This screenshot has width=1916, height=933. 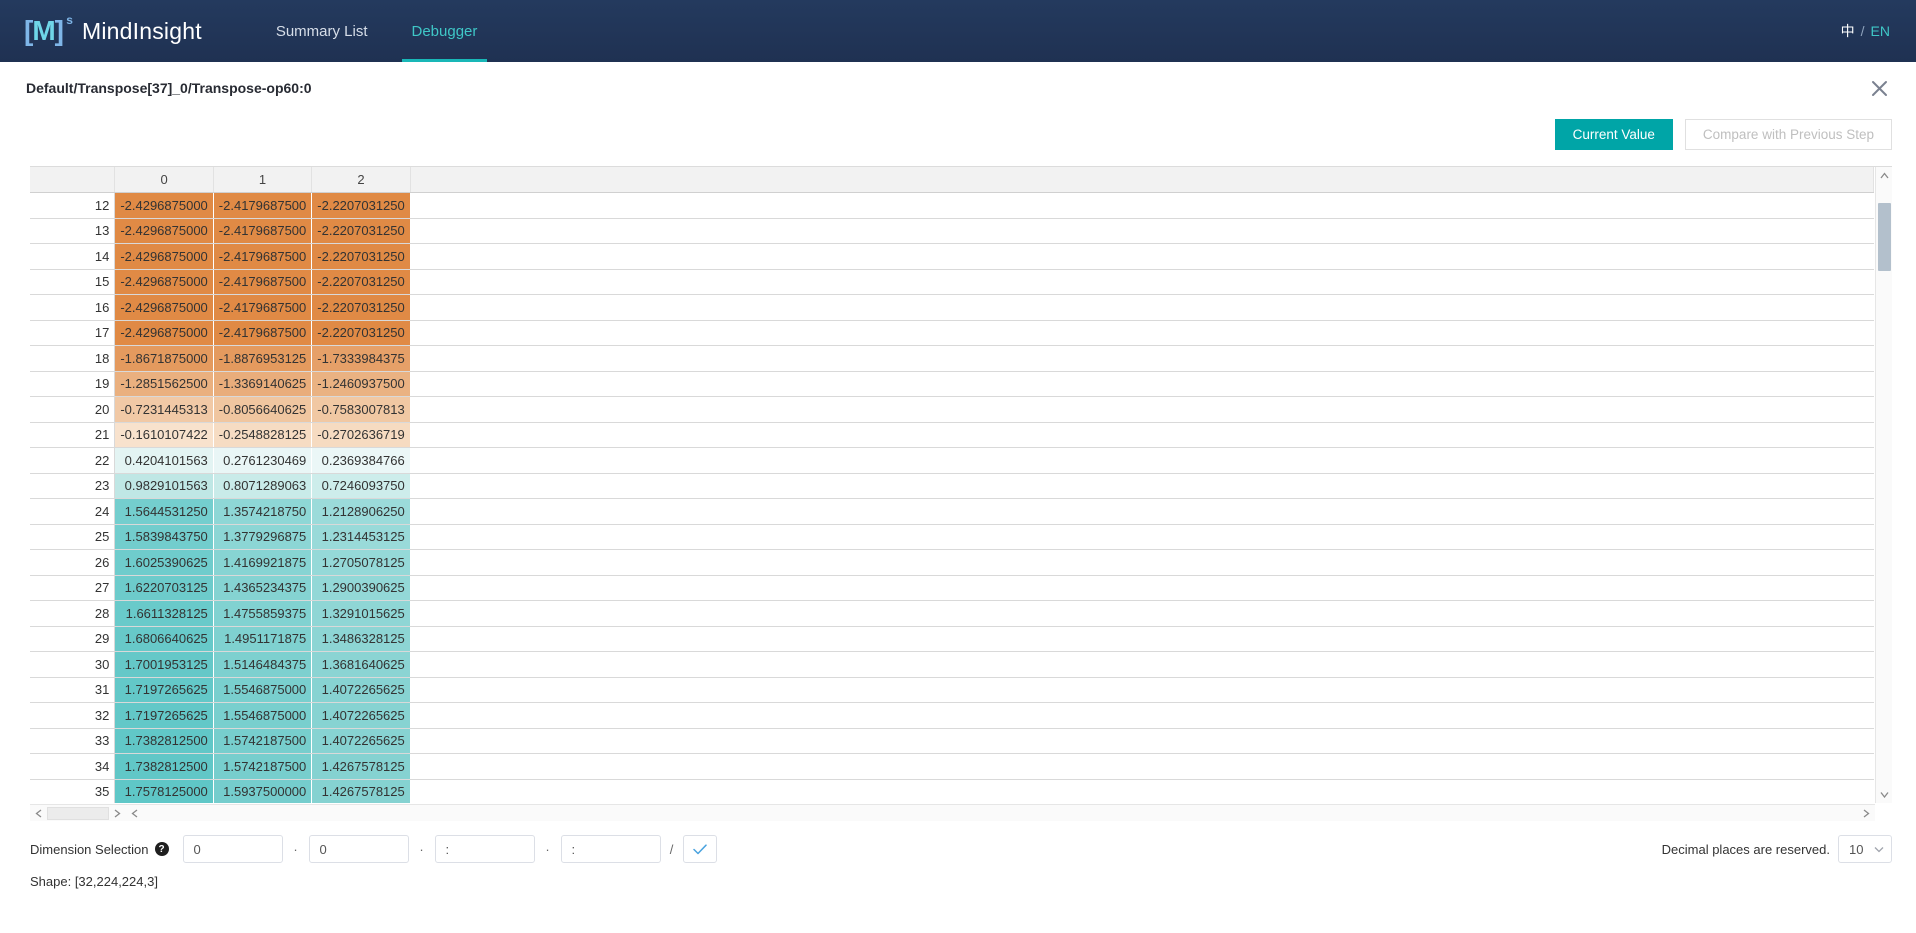 I want to click on current-value-button: Current Value, so click(x=1613, y=134).